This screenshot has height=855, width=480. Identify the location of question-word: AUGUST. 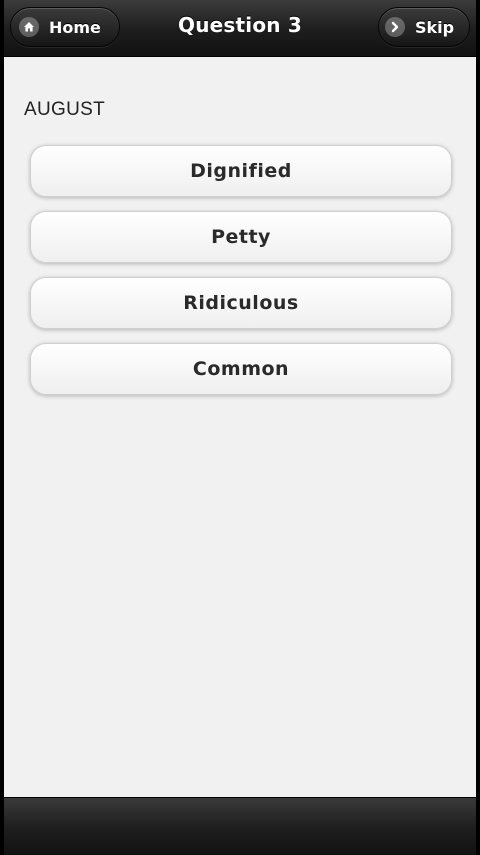
(64, 109).